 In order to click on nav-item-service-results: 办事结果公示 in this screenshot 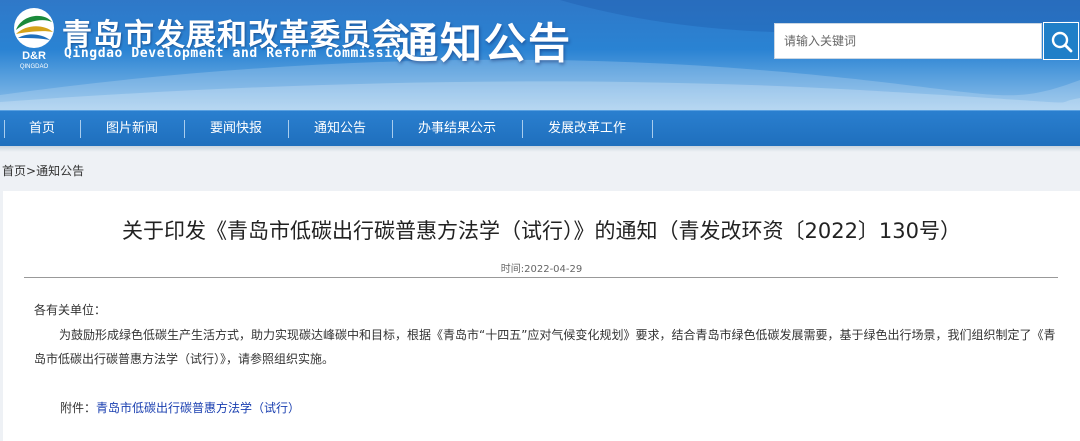, I will do `click(457, 128)`.